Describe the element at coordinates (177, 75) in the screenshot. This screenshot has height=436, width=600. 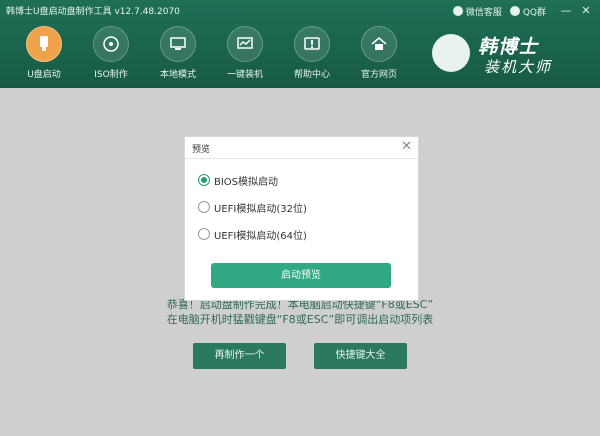
I see `nav-label-local-mode: 本地模式` at that location.